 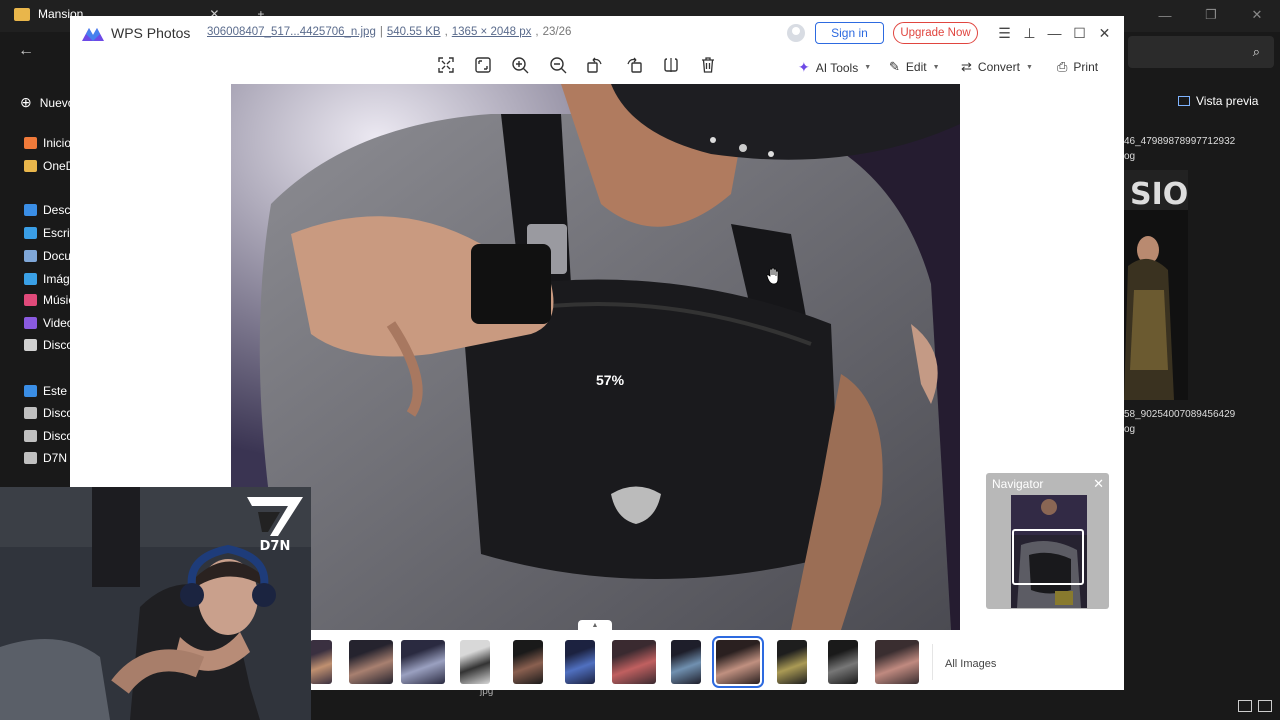 I want to click on close-icon: ✕, so click(x=1104, y=33).